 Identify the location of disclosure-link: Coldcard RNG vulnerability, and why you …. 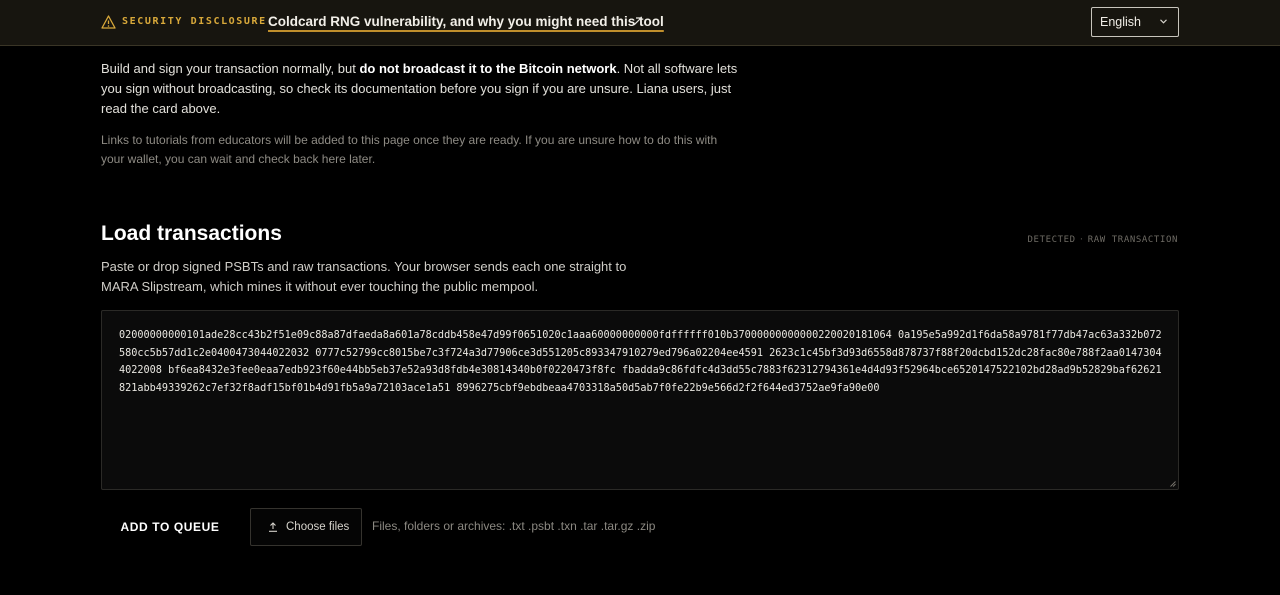
(466, 21).